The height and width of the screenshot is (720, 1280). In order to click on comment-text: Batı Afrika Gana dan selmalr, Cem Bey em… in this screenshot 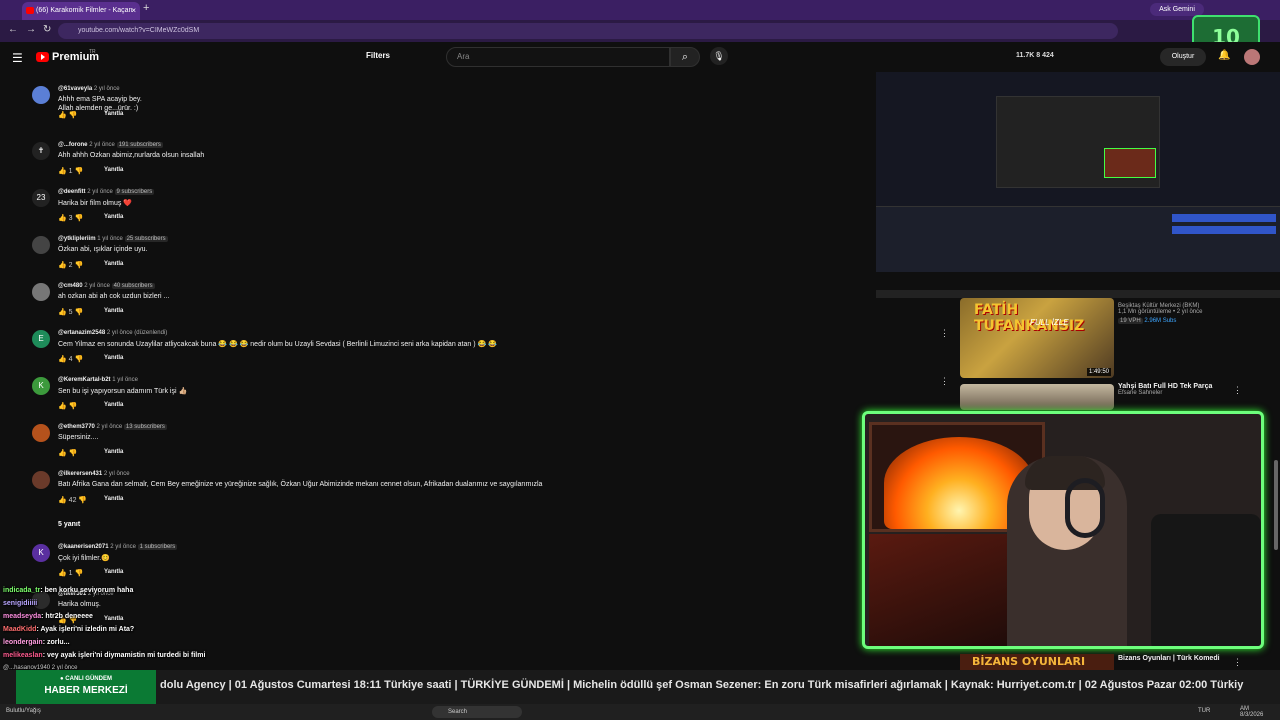, I will do `click(300, 484)`.